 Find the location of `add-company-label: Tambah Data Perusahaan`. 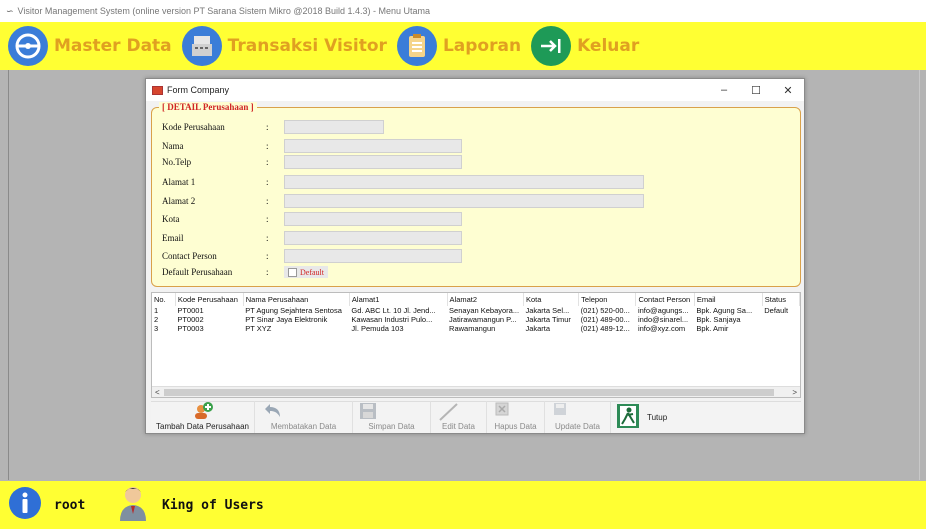

add-company-label: Tambah Data Perusahaan is located at coordinates (202, 426).